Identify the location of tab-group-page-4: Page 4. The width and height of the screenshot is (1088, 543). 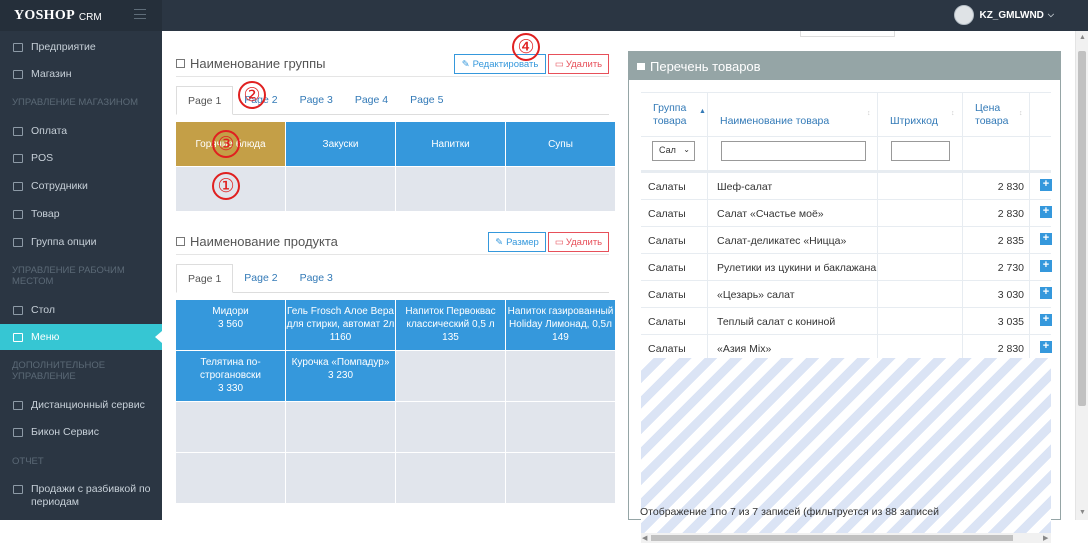
(371, 100).